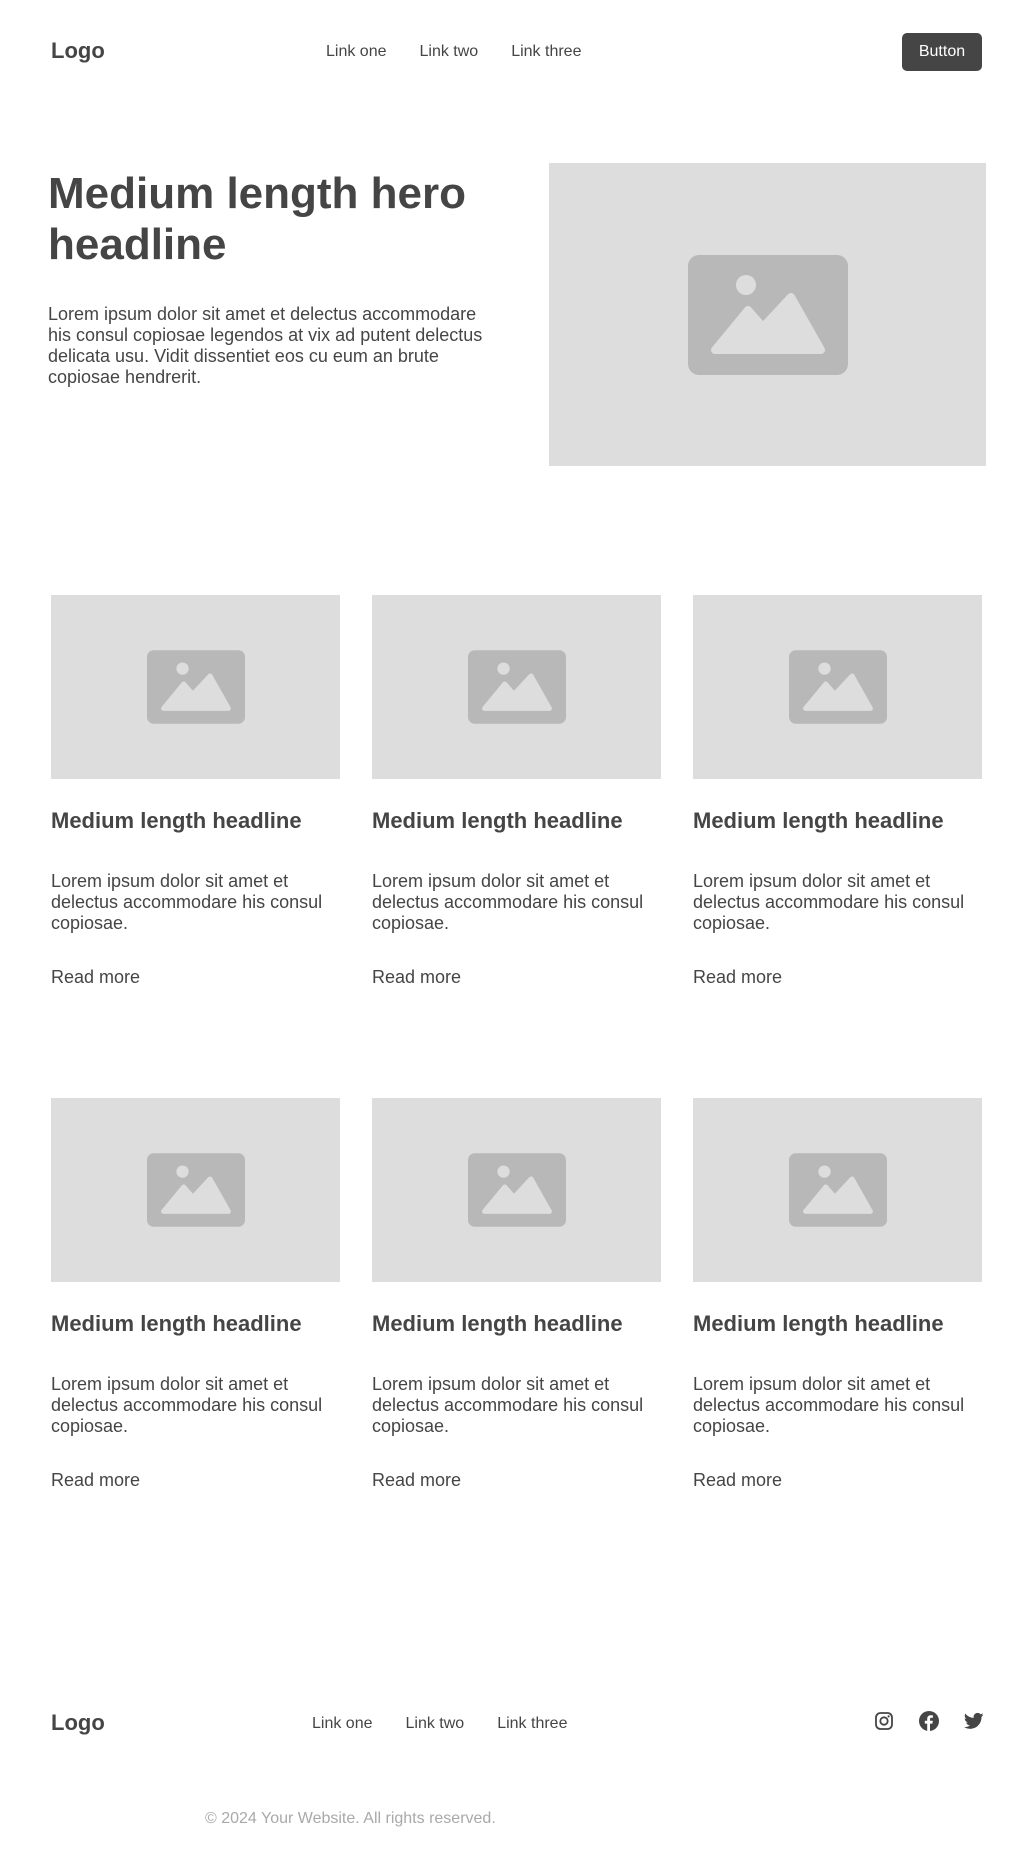 This screenshot has height=1862, width=1024. Describe the element at coordinates (974, 1721) in the screenshot. I see `twitter-icon` at that location.